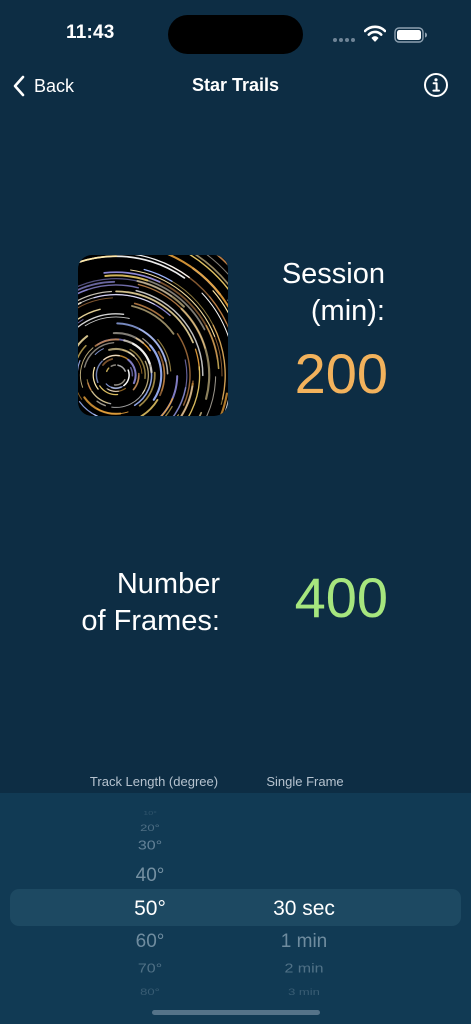 The image size is (471, 1024). Describe the element at coordinates (154, 781) in the screenshot. I see `track-length-header: Track Length (degree)` at that location.